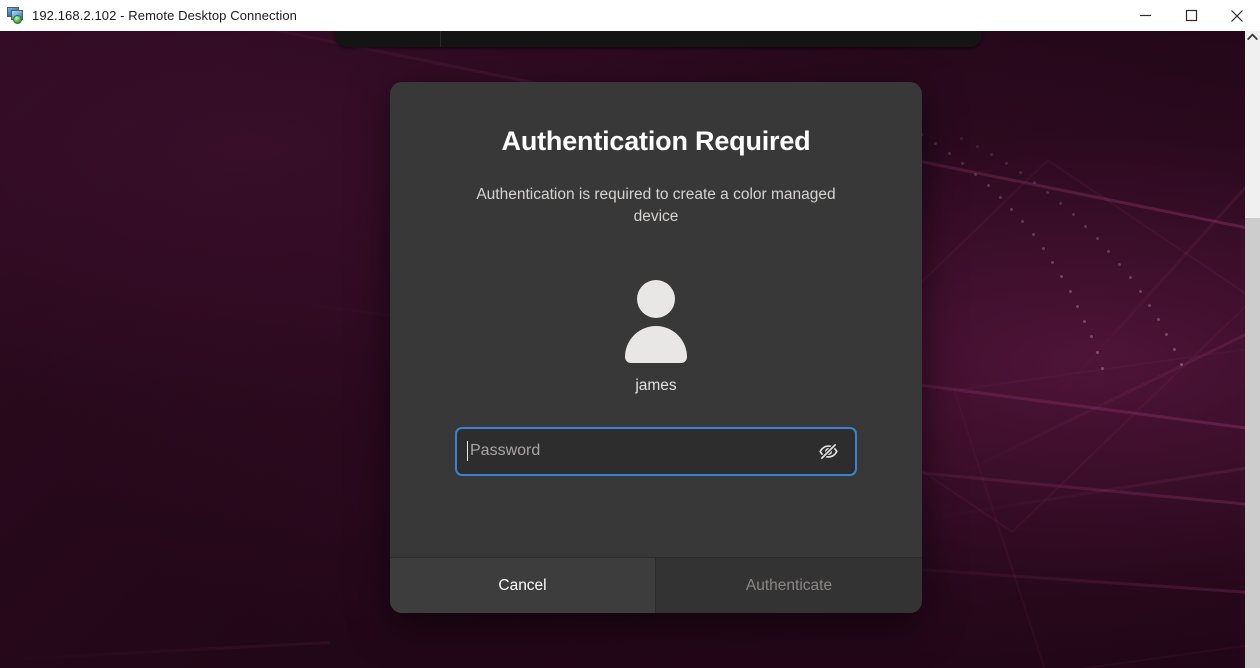 This screenshot has width=1260, height=668. What do you see at coordinates (15, 15) in the screenshot?
I see `remote-desktop-icon` at bounding box center [15, 15].